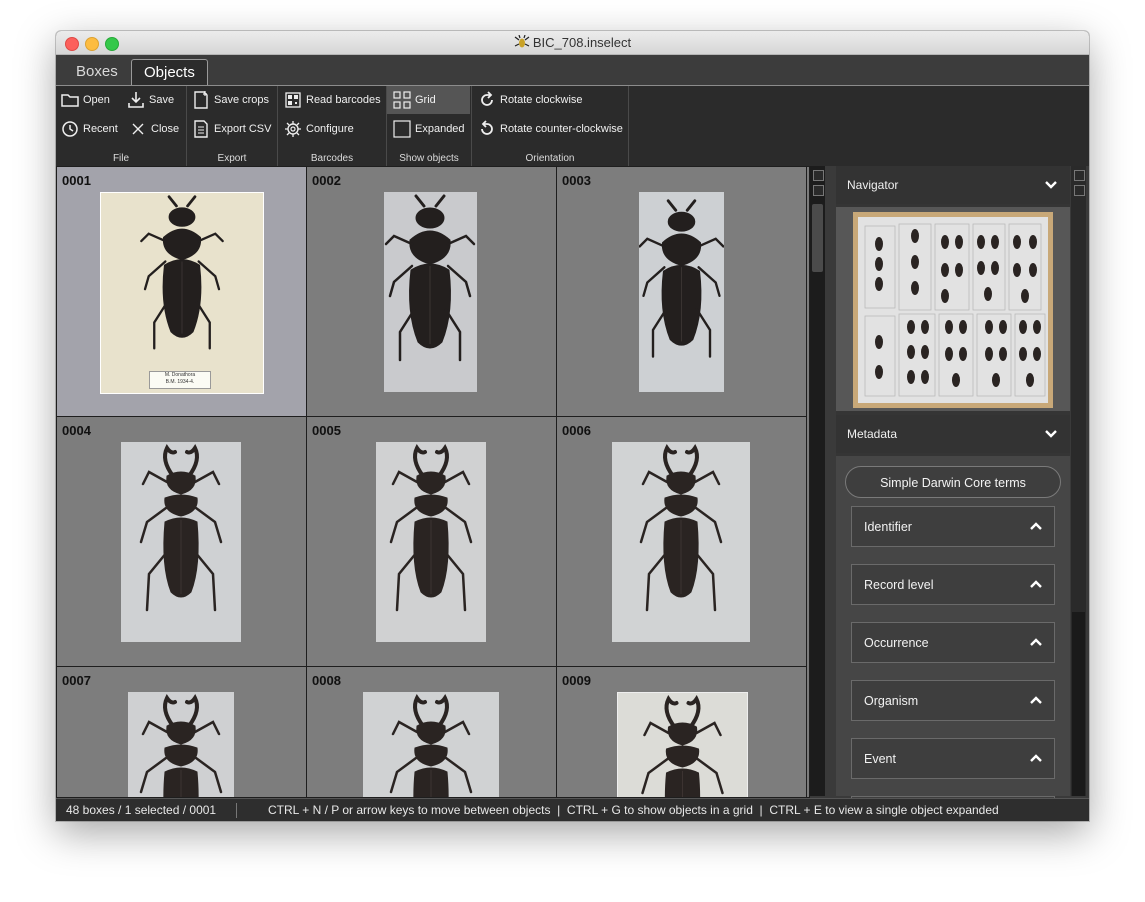  Describe the element at coordinates (150, 100) in the screenshot. I see `save-button: Save` at that location.